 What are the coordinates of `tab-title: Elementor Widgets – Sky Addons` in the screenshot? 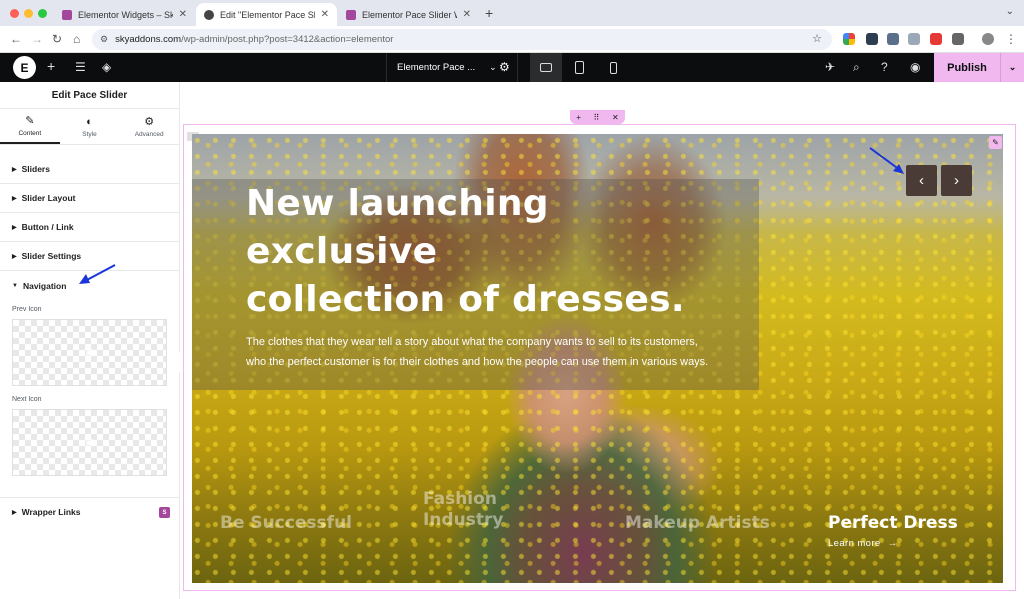 It's located at (125, 14).